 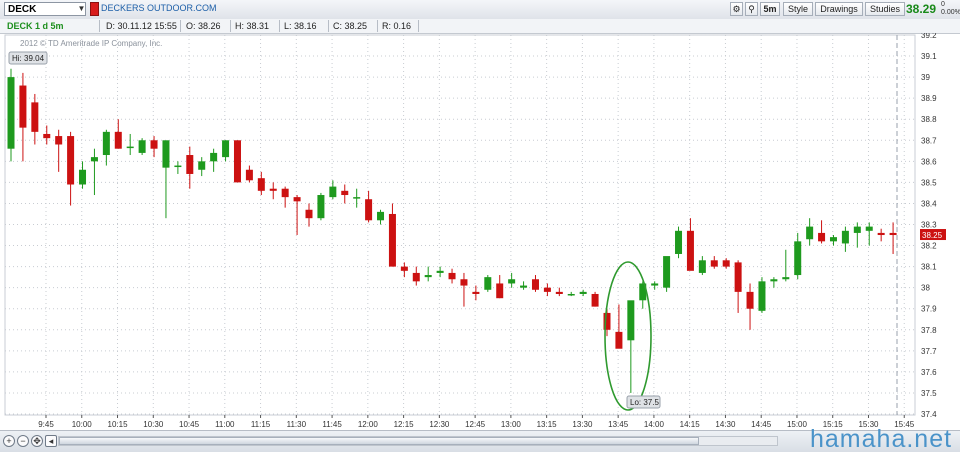 I want to click on x-tick-label: 11:45, so click(x=332, y=424).